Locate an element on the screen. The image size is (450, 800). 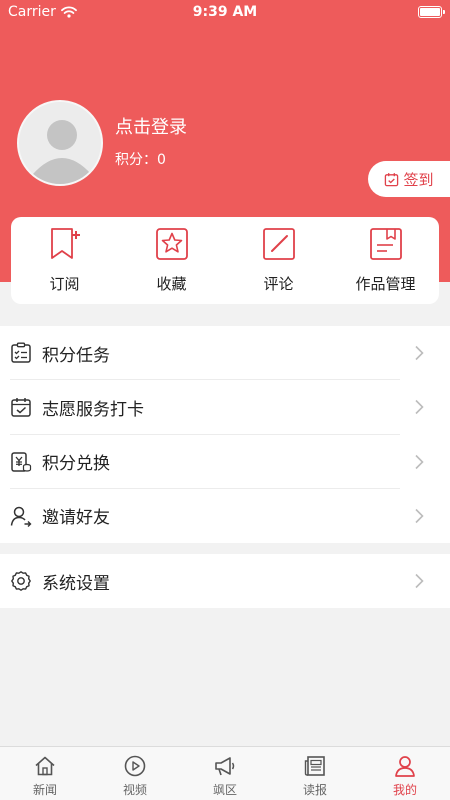
quick-works: 作品管理 is located at coordinates (385, 260).